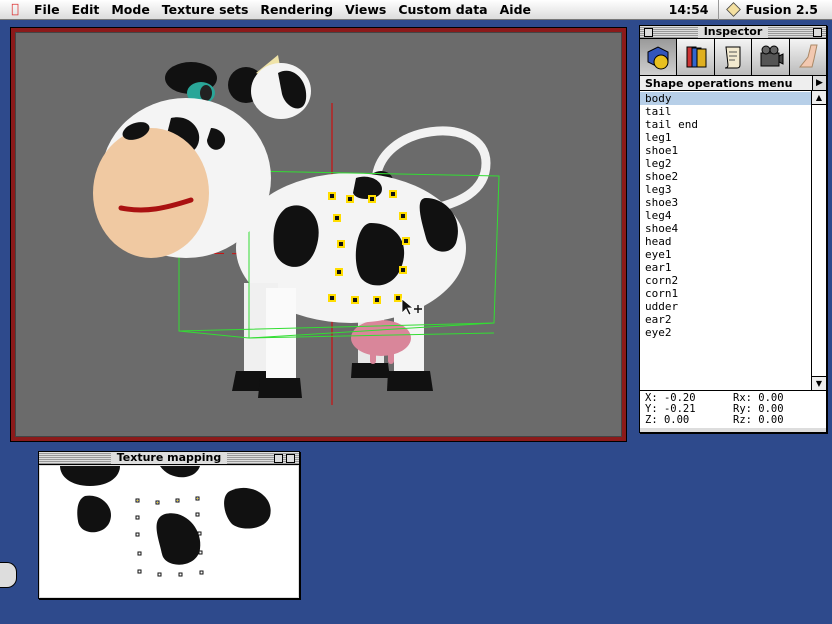 The image size is (832, 624). I want to click on shape-list-item: ear1, so click(725, 267).